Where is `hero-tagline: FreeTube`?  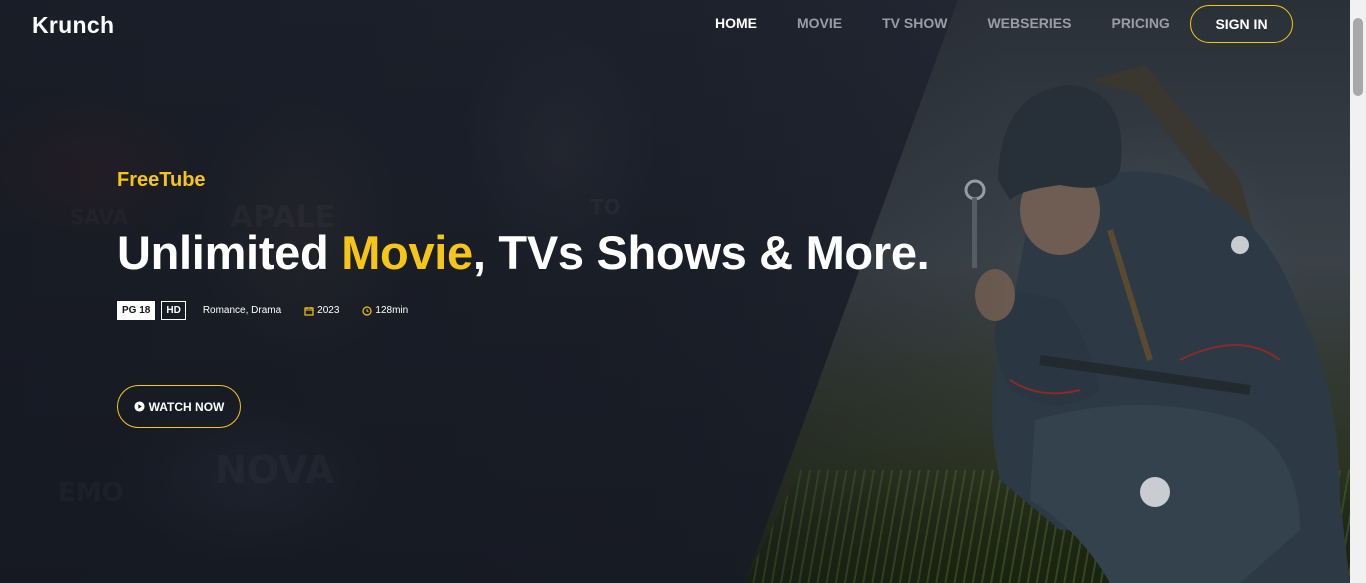
hero-tagline: FreeTube is located at coordinates (161, 180).